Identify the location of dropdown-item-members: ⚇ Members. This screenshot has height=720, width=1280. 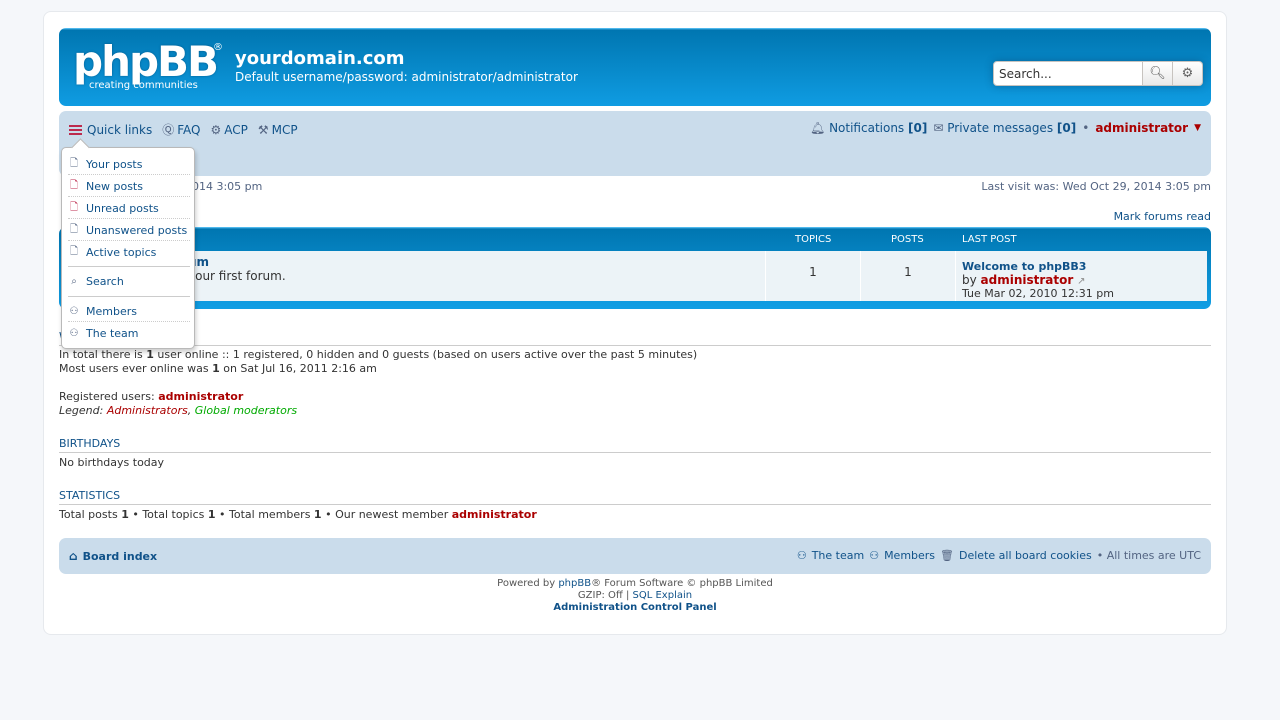
(129, 311).